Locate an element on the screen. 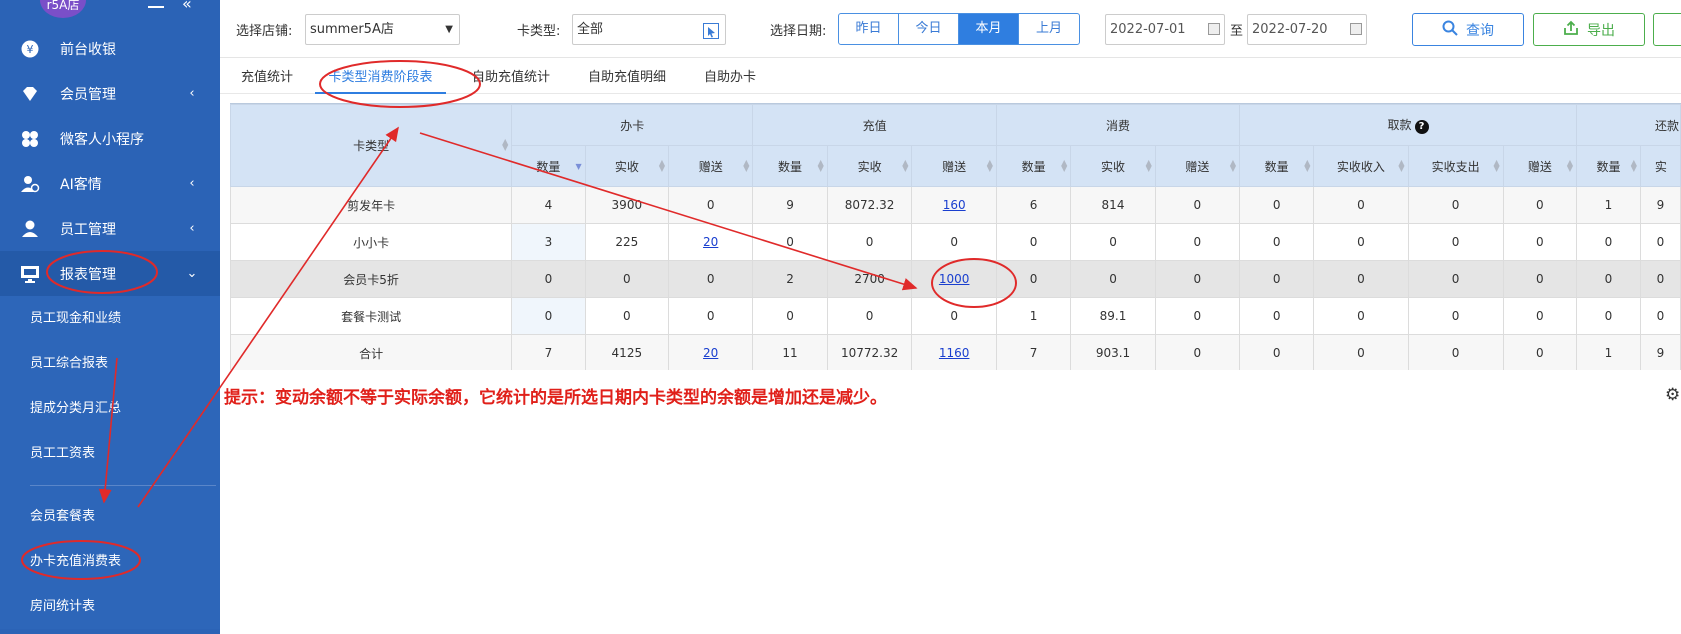 The image size is (1681, 634). cell-link: 1000 is located at coordinates (954, 279).